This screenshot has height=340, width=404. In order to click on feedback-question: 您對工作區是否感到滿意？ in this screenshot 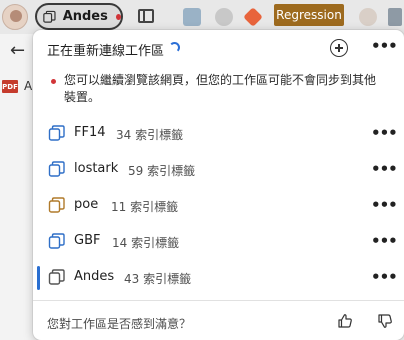, I will do `click(119, 324)`.